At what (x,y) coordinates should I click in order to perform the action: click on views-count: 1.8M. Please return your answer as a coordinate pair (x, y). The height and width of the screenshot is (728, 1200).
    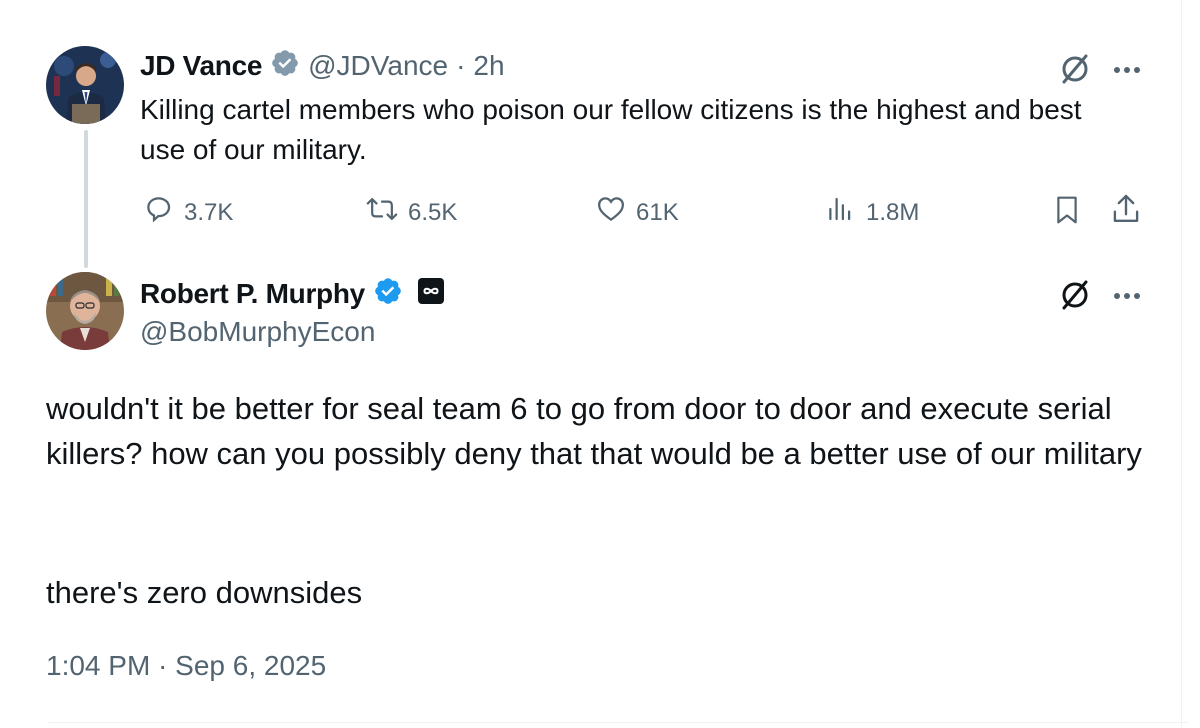
    Looking at the image, I should click on (893, 212).